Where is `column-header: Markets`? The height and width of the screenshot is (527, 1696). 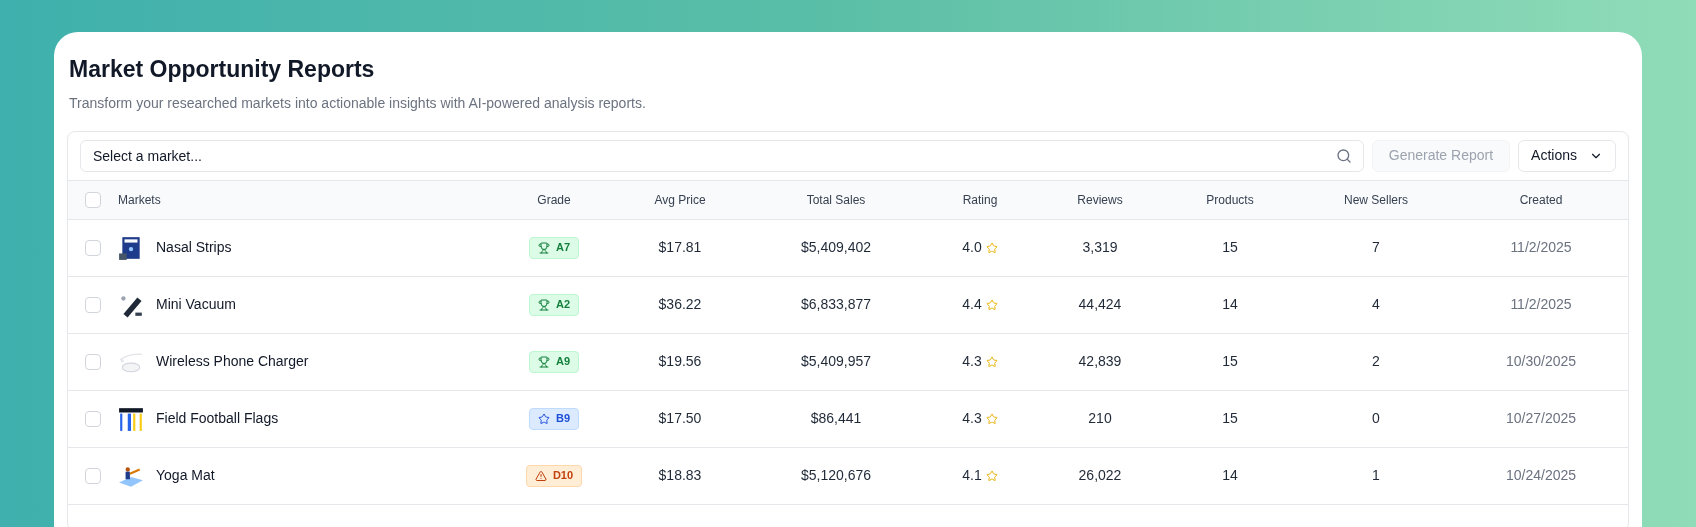 column-header: Markets is located at coordinates (140, 200).